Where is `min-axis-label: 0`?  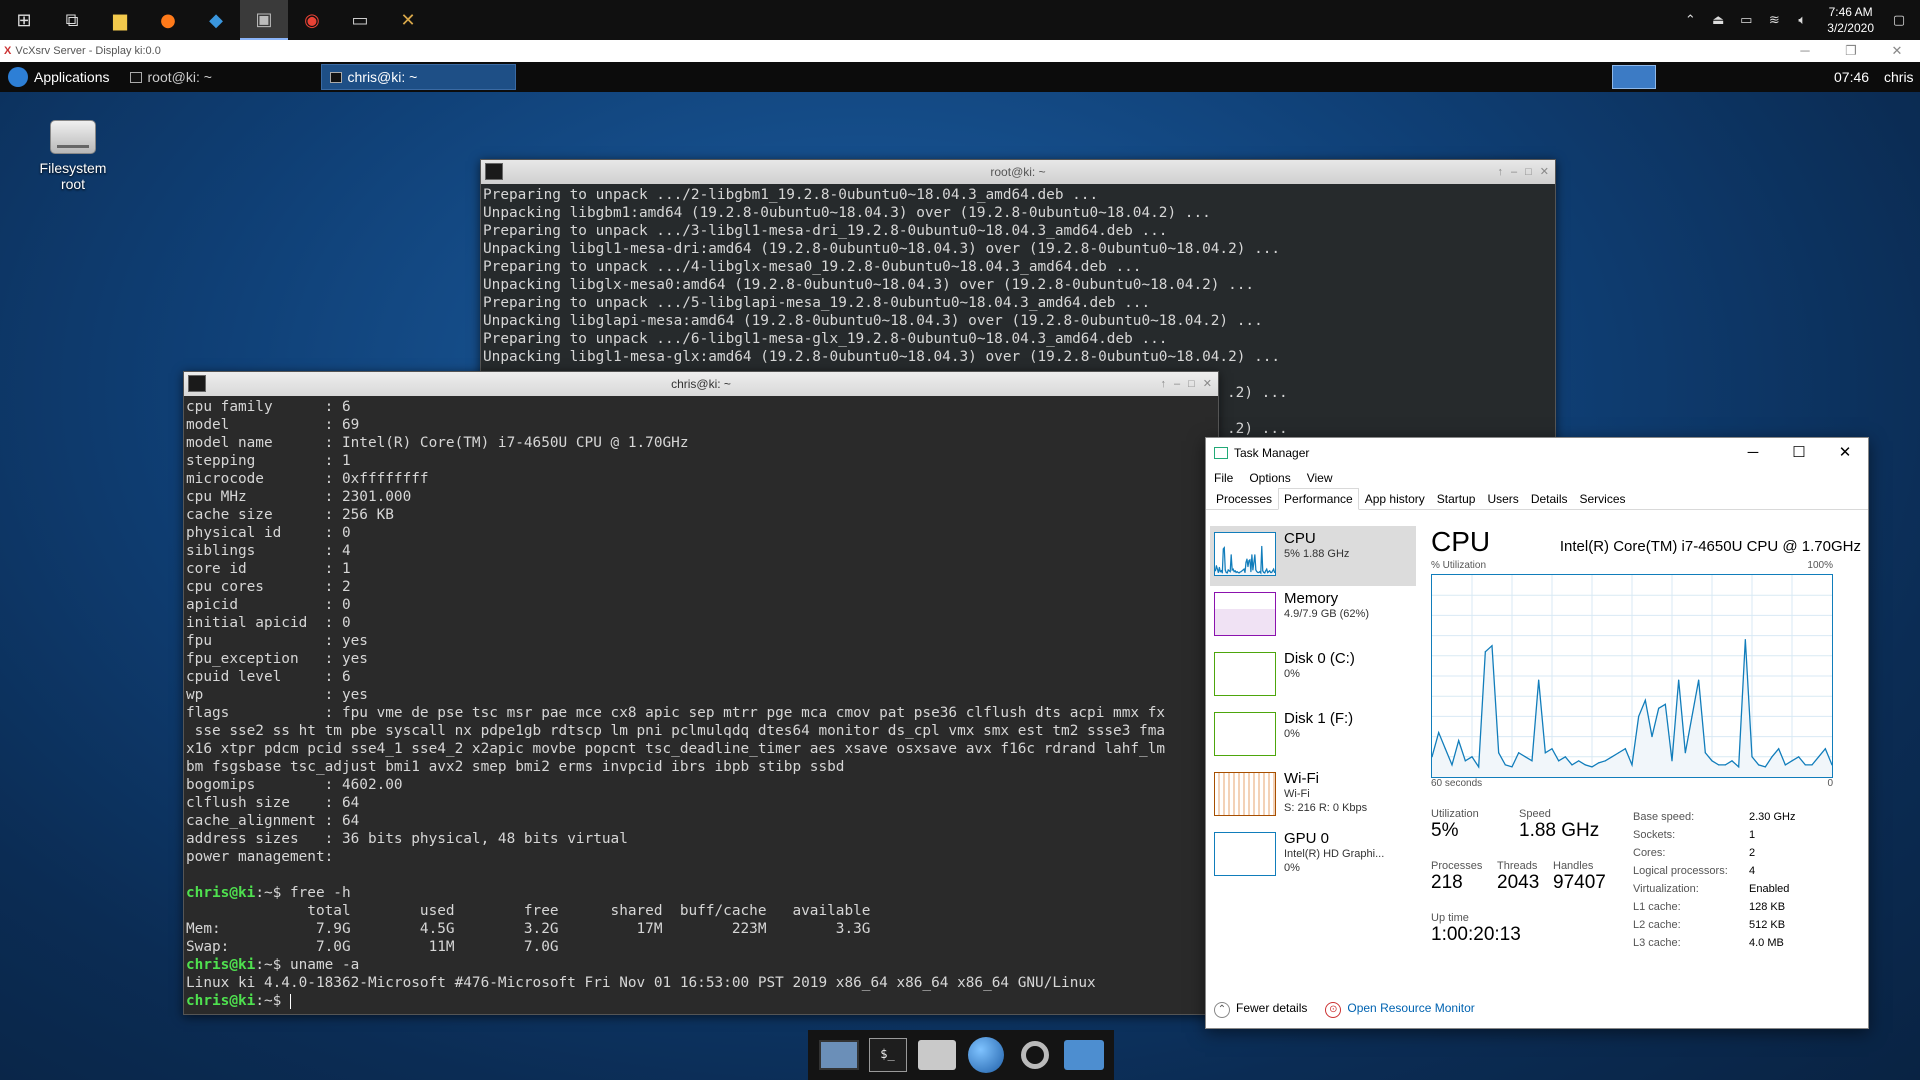
min-axis-label: 0 is located at coordinates (1830, 783).